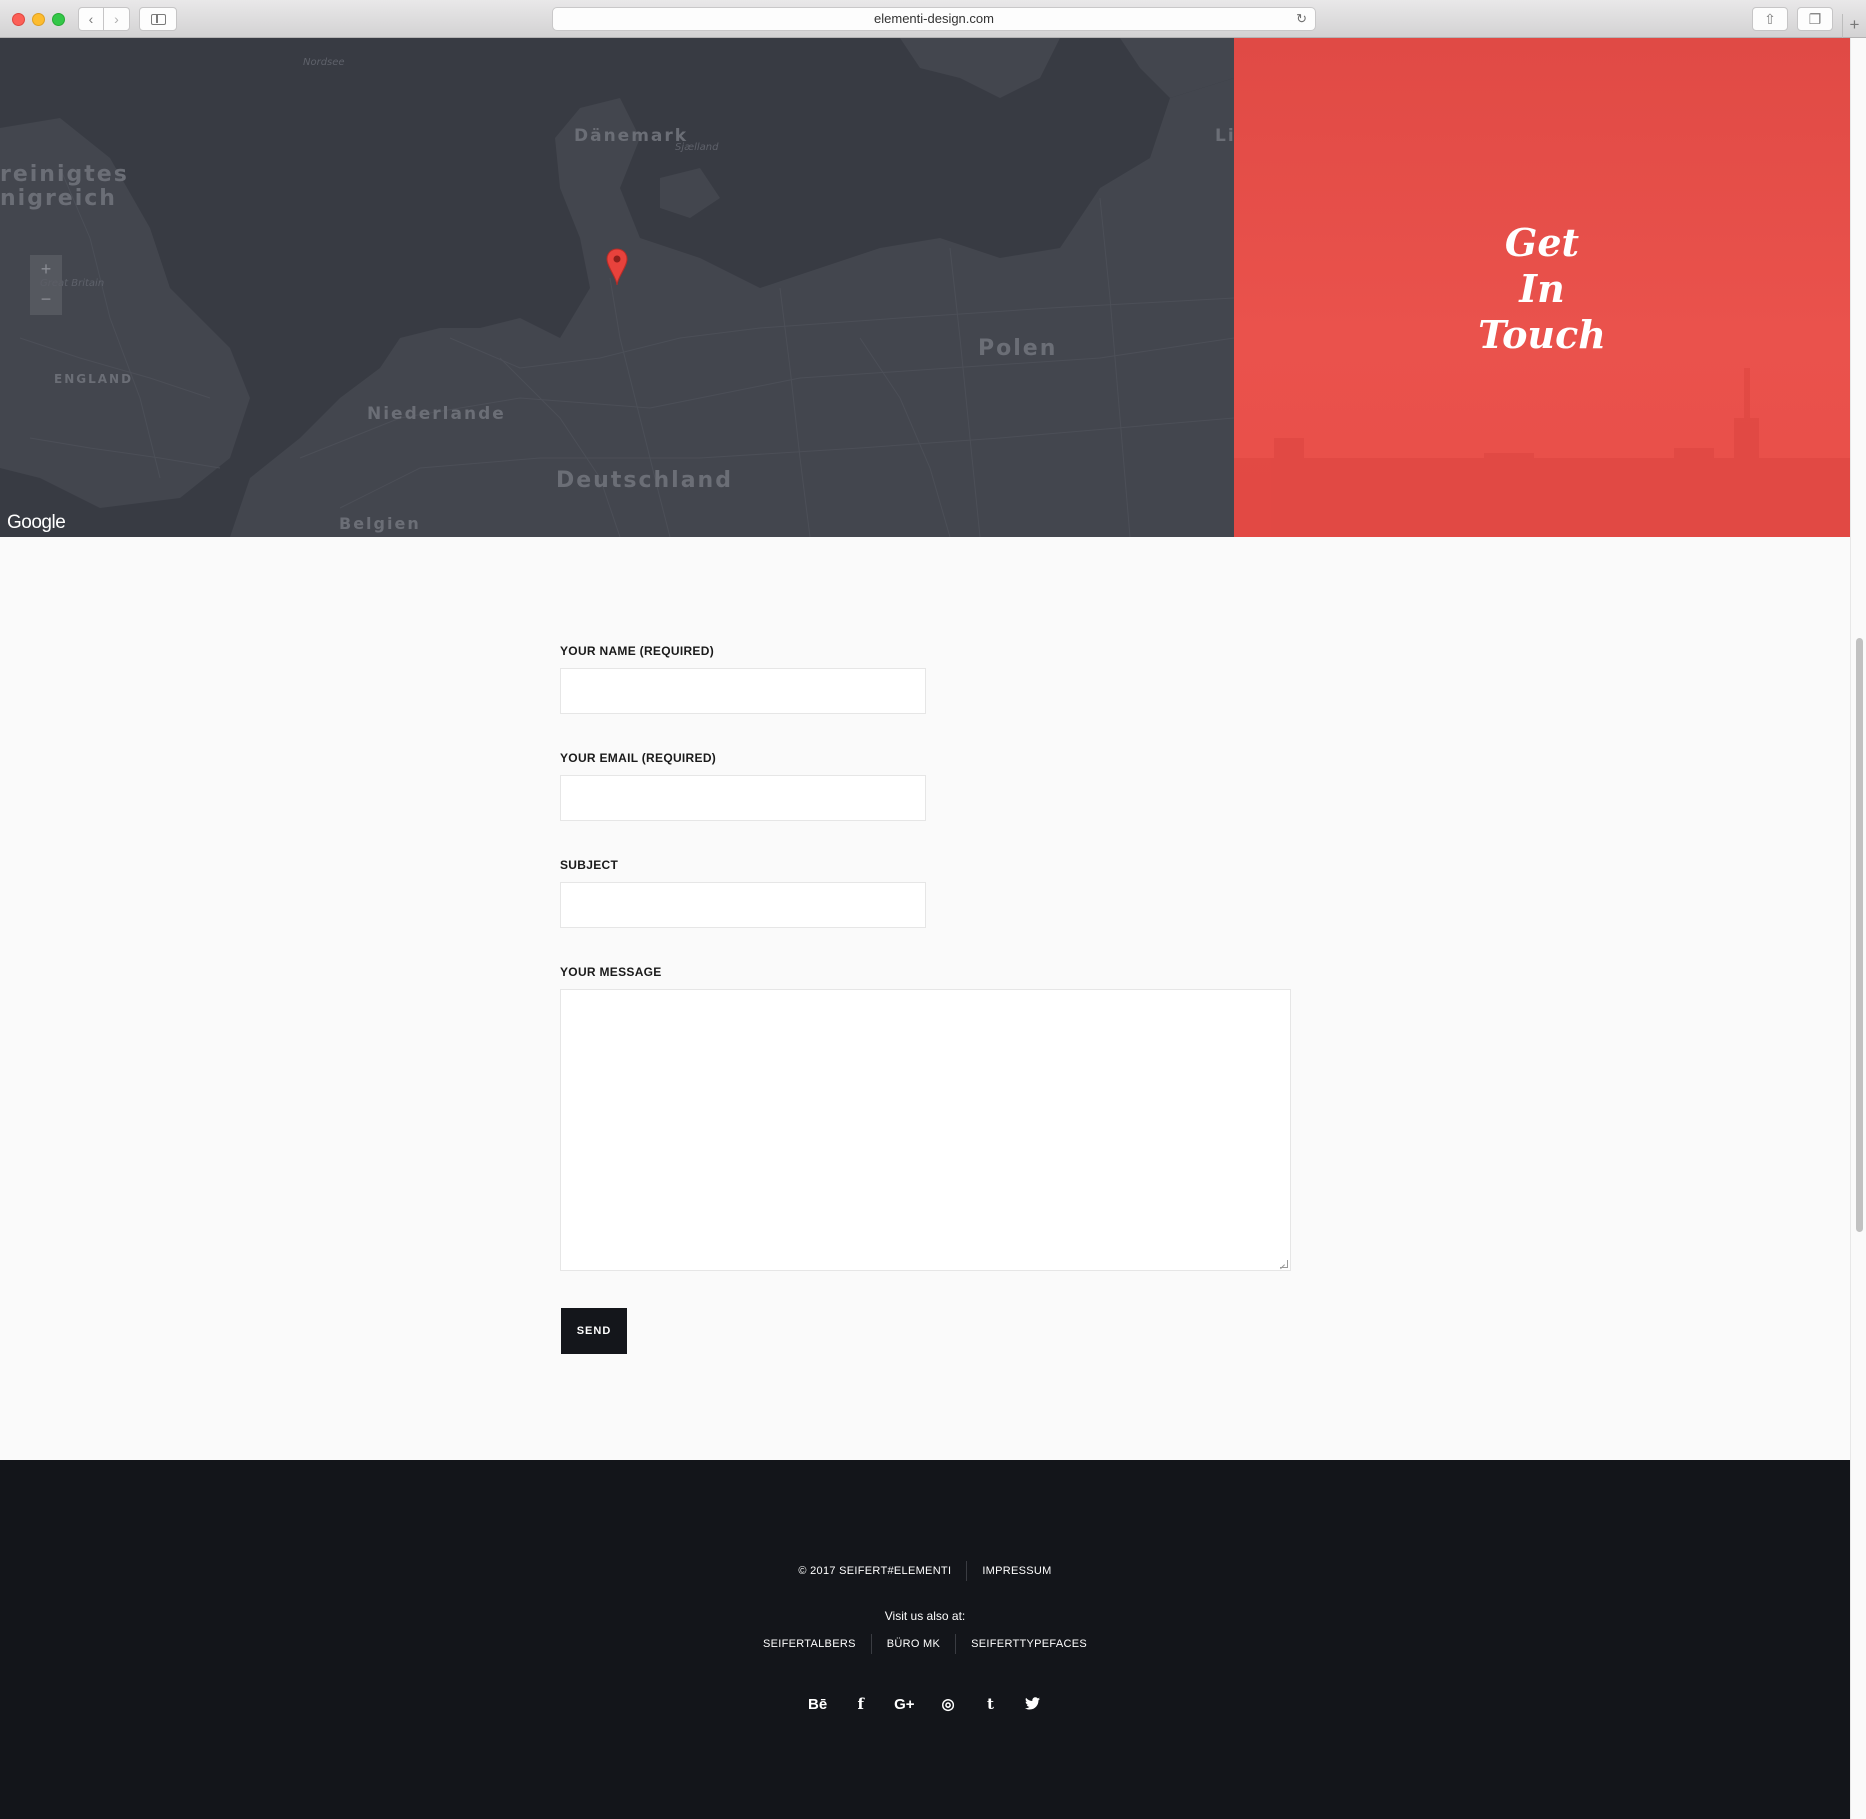 The height and width of the screenshot is (1819, 1866). I want to click on minus-icon: −, so click(46, 299).